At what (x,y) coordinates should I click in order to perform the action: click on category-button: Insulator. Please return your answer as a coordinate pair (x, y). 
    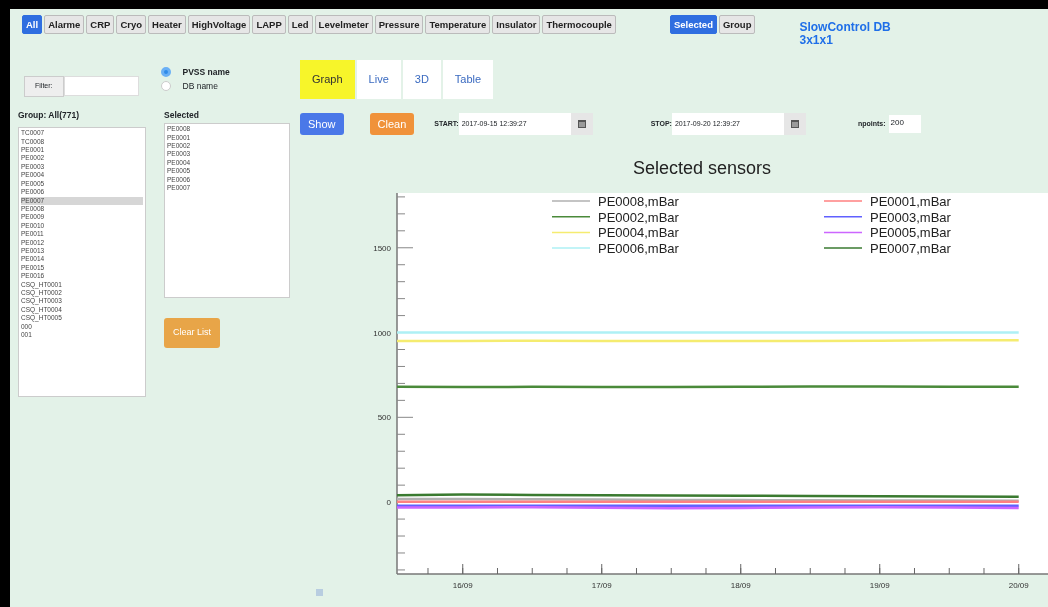
    Looking at the image, I should click on (516, 24).